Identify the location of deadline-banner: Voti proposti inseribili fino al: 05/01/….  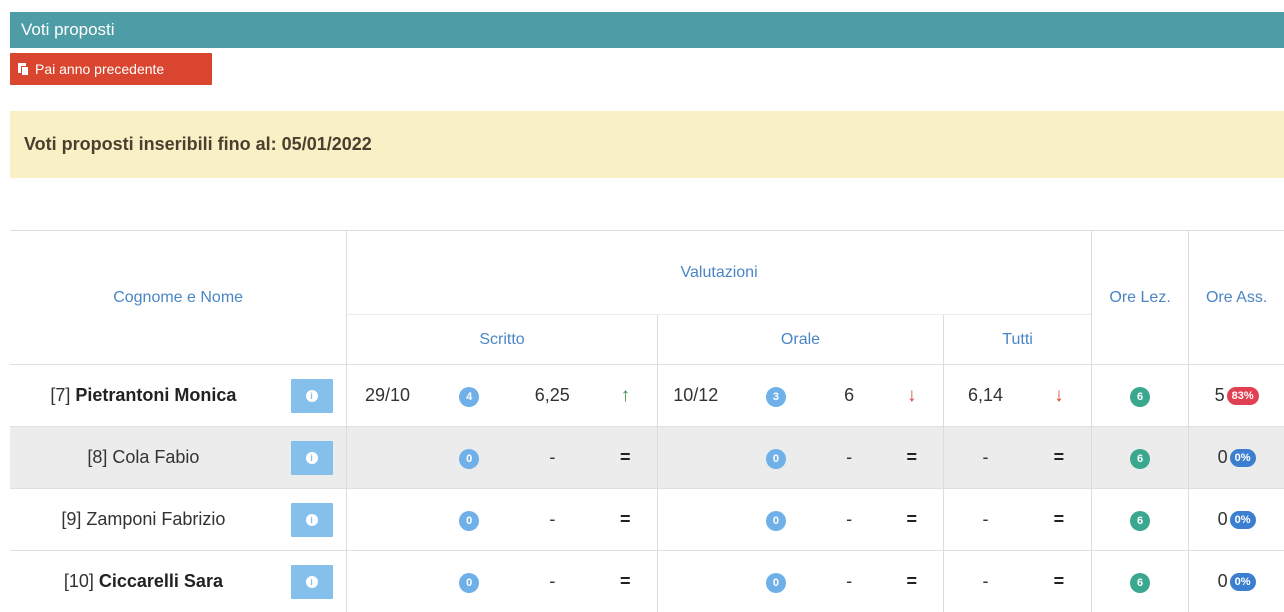
(647, 144).